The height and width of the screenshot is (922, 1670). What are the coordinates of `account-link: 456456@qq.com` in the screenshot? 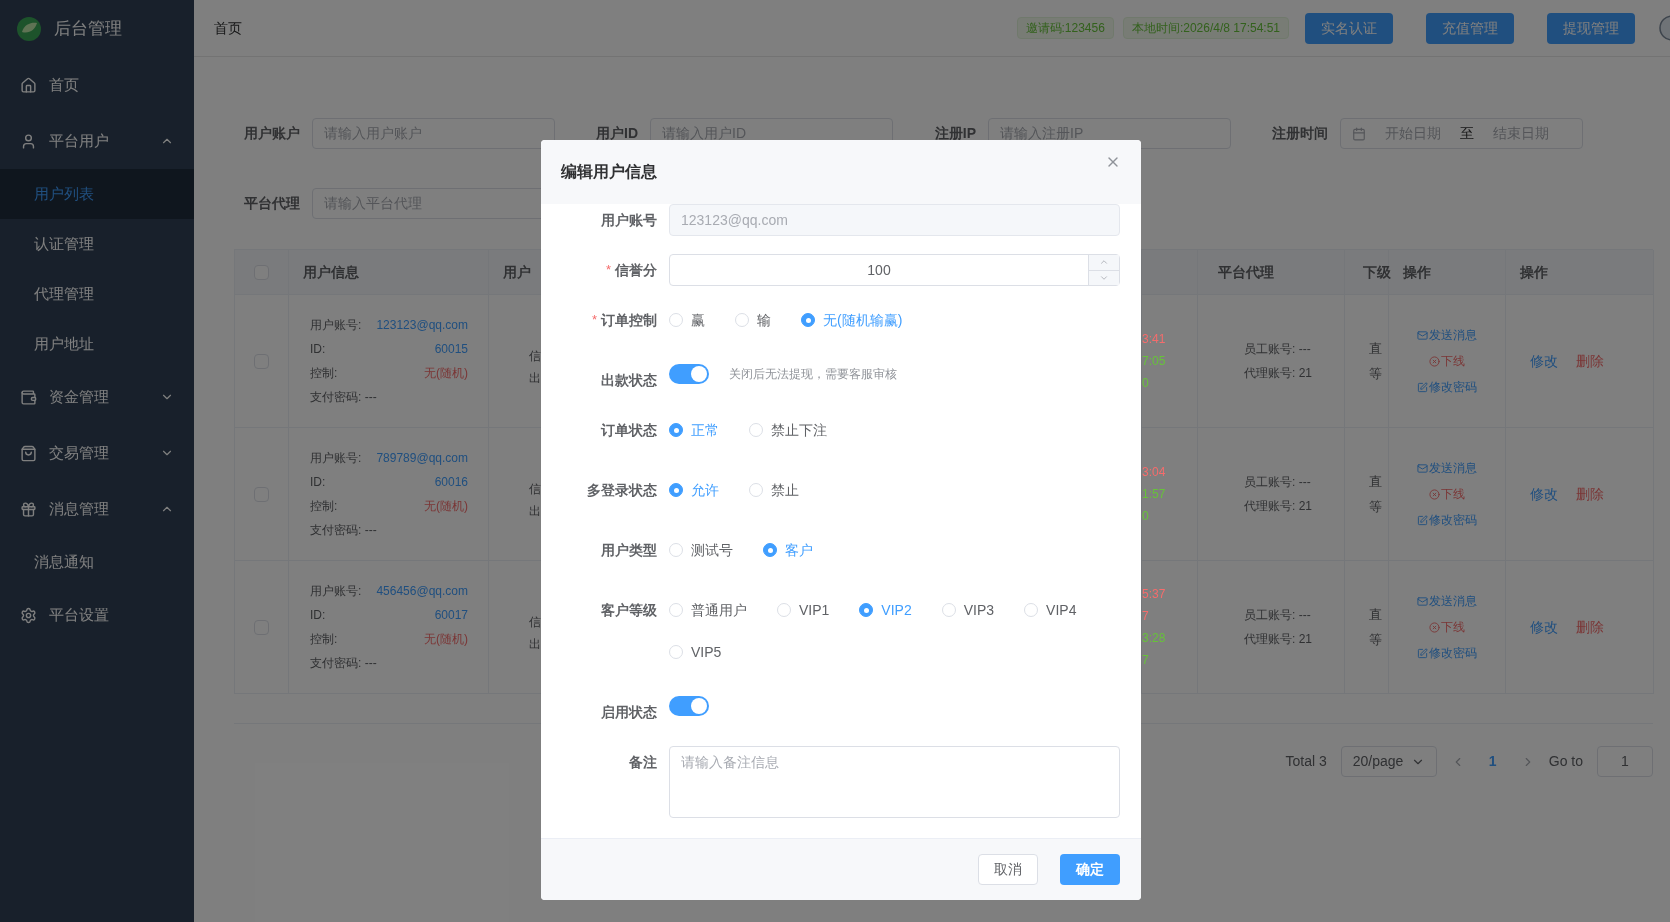 It's located at (422, 591).